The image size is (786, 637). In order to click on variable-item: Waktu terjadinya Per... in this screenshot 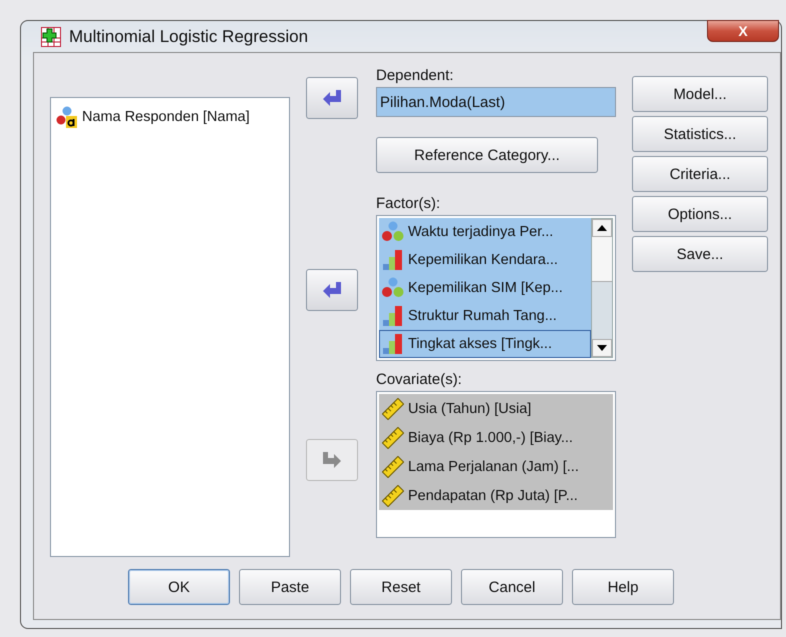, I will do `click(485, 232)`.